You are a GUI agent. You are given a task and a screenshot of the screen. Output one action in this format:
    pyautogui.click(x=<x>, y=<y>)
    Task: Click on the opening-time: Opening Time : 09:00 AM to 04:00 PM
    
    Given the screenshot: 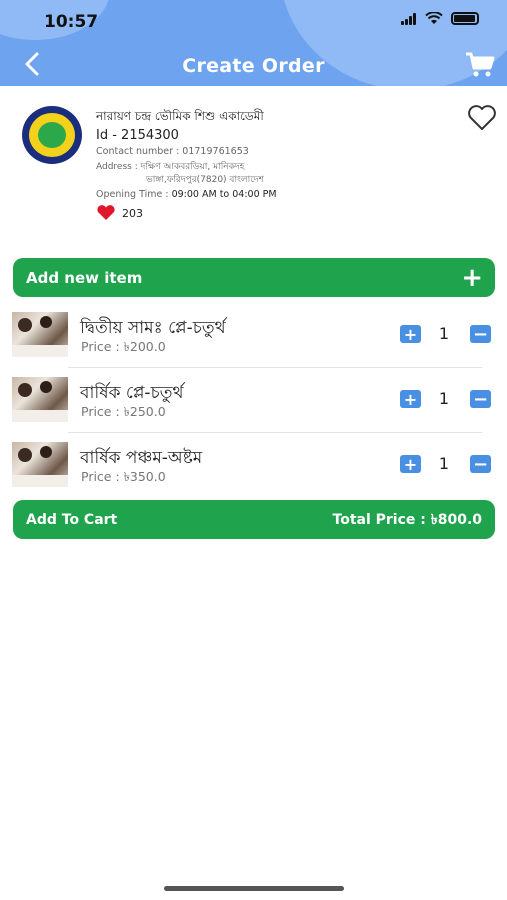 What is the action you would take?
    pyautogui.click(x=186, y=194)
    